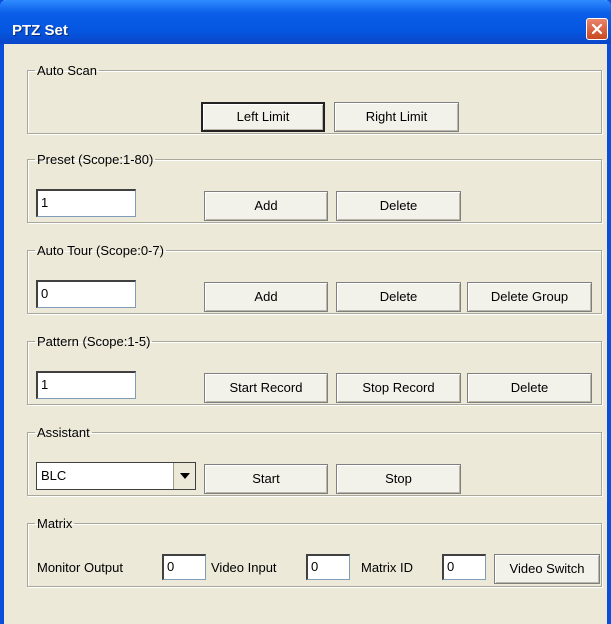  I want to click on assistant-stop-button: Stop, so click(398, 479).